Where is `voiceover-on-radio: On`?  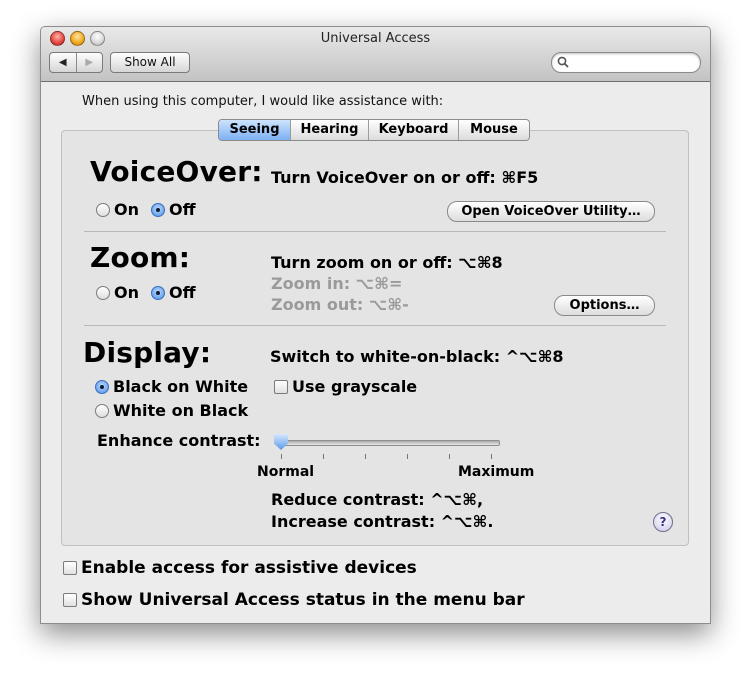 voiceover-on-radio: On is located at coordinates (117, 209).